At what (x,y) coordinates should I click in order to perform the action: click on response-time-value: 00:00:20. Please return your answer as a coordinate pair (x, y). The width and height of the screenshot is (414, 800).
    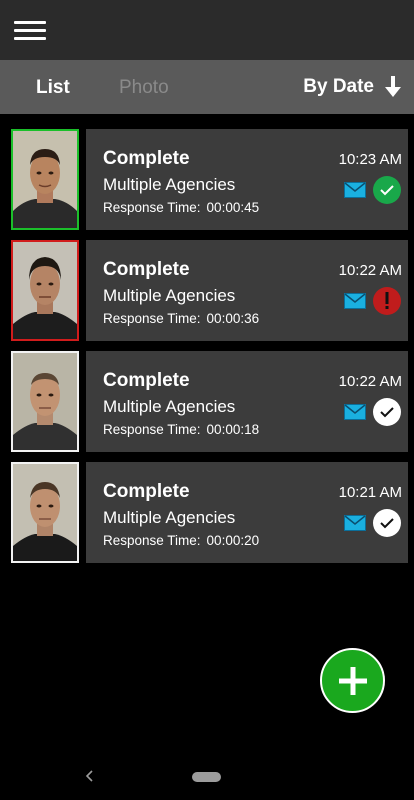
    Looking at the image, I should click on (233, 540).